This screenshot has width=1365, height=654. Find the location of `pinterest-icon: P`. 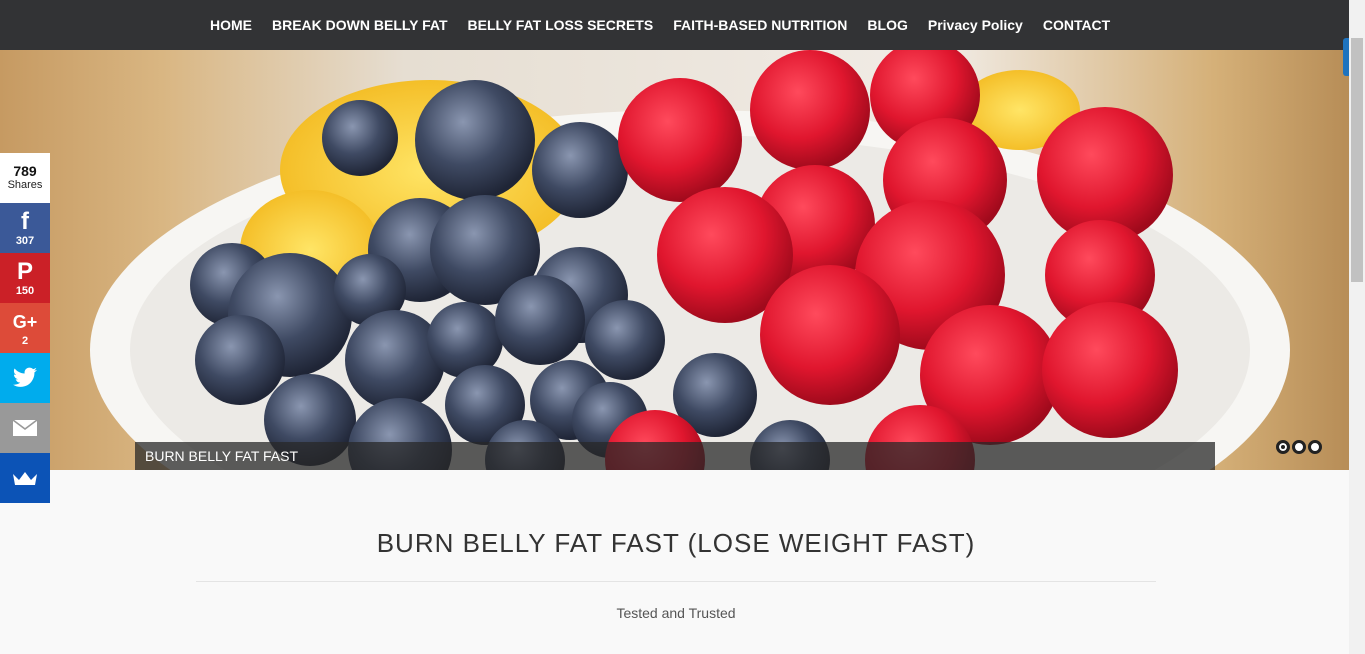

pinterest-icon: P is located at coordinates (24, 271).